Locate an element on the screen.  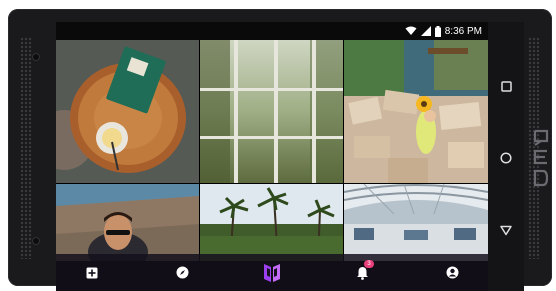
cell-signal-icon is located at coordinates (425, 31).